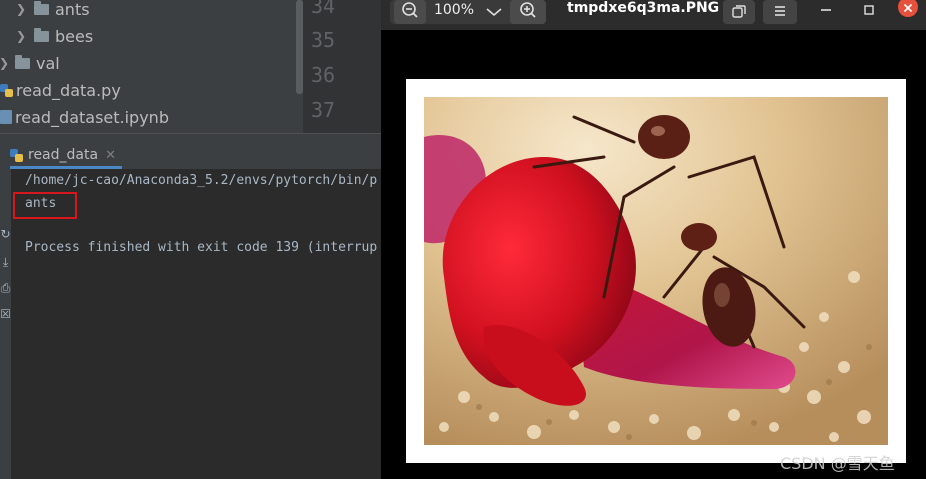  I want to click on tree-item-label: read_data.py, so click(68, 90).